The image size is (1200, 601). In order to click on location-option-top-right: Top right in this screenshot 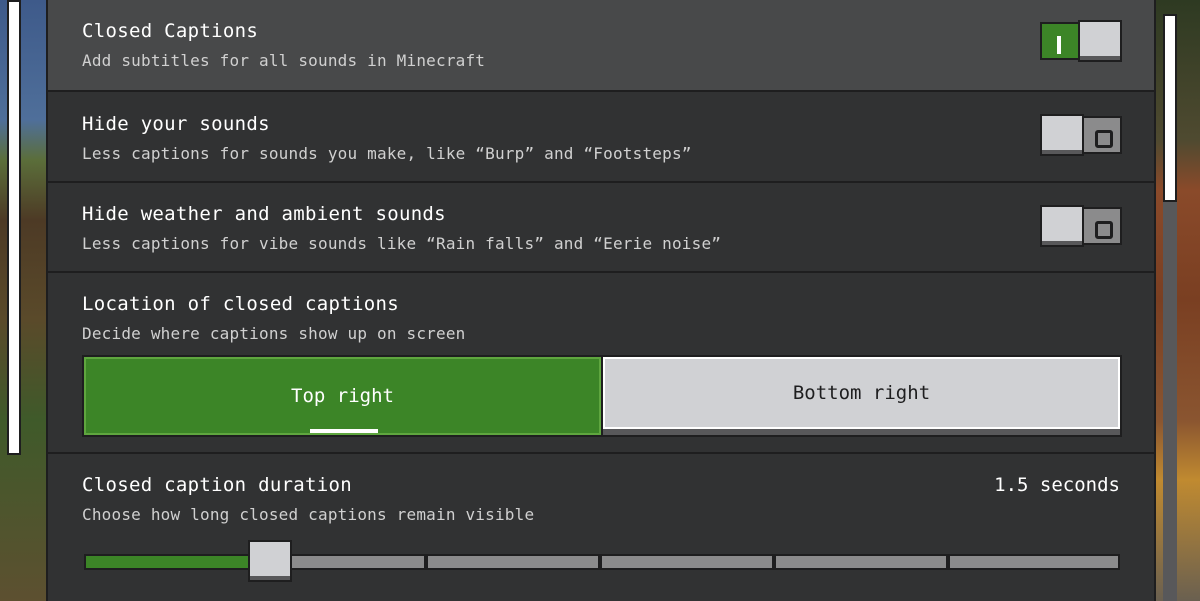, I will do `click(342, 396)`.